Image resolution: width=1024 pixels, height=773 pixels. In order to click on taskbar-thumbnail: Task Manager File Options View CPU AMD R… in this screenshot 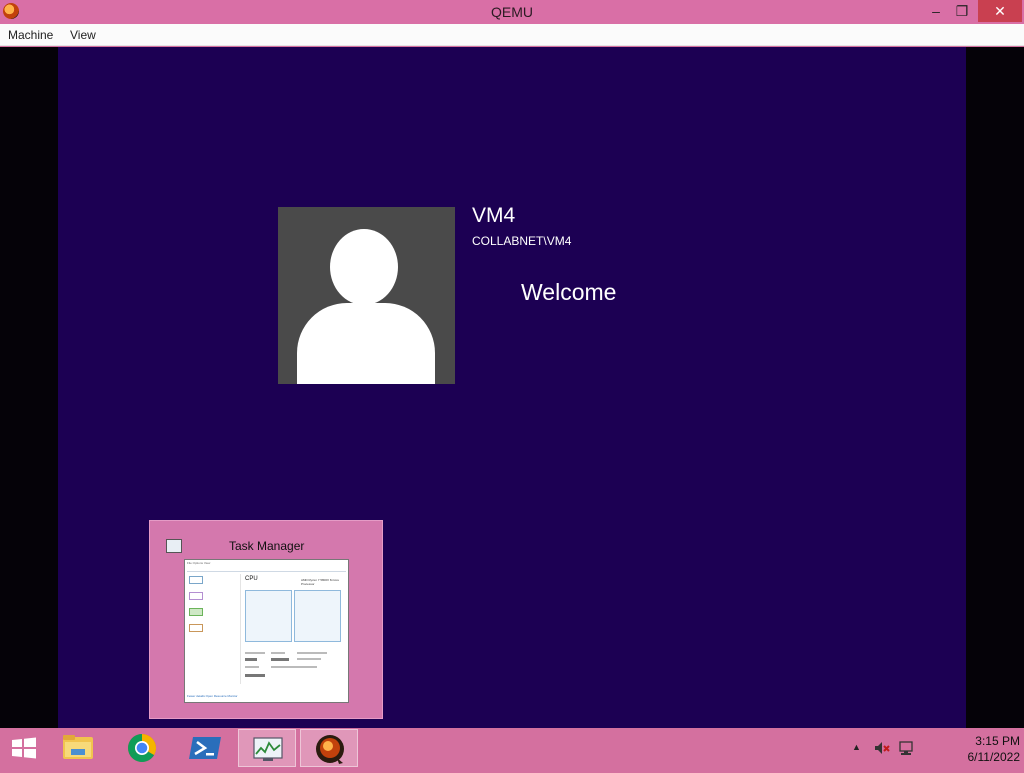, I will do `click(266, 619)`.